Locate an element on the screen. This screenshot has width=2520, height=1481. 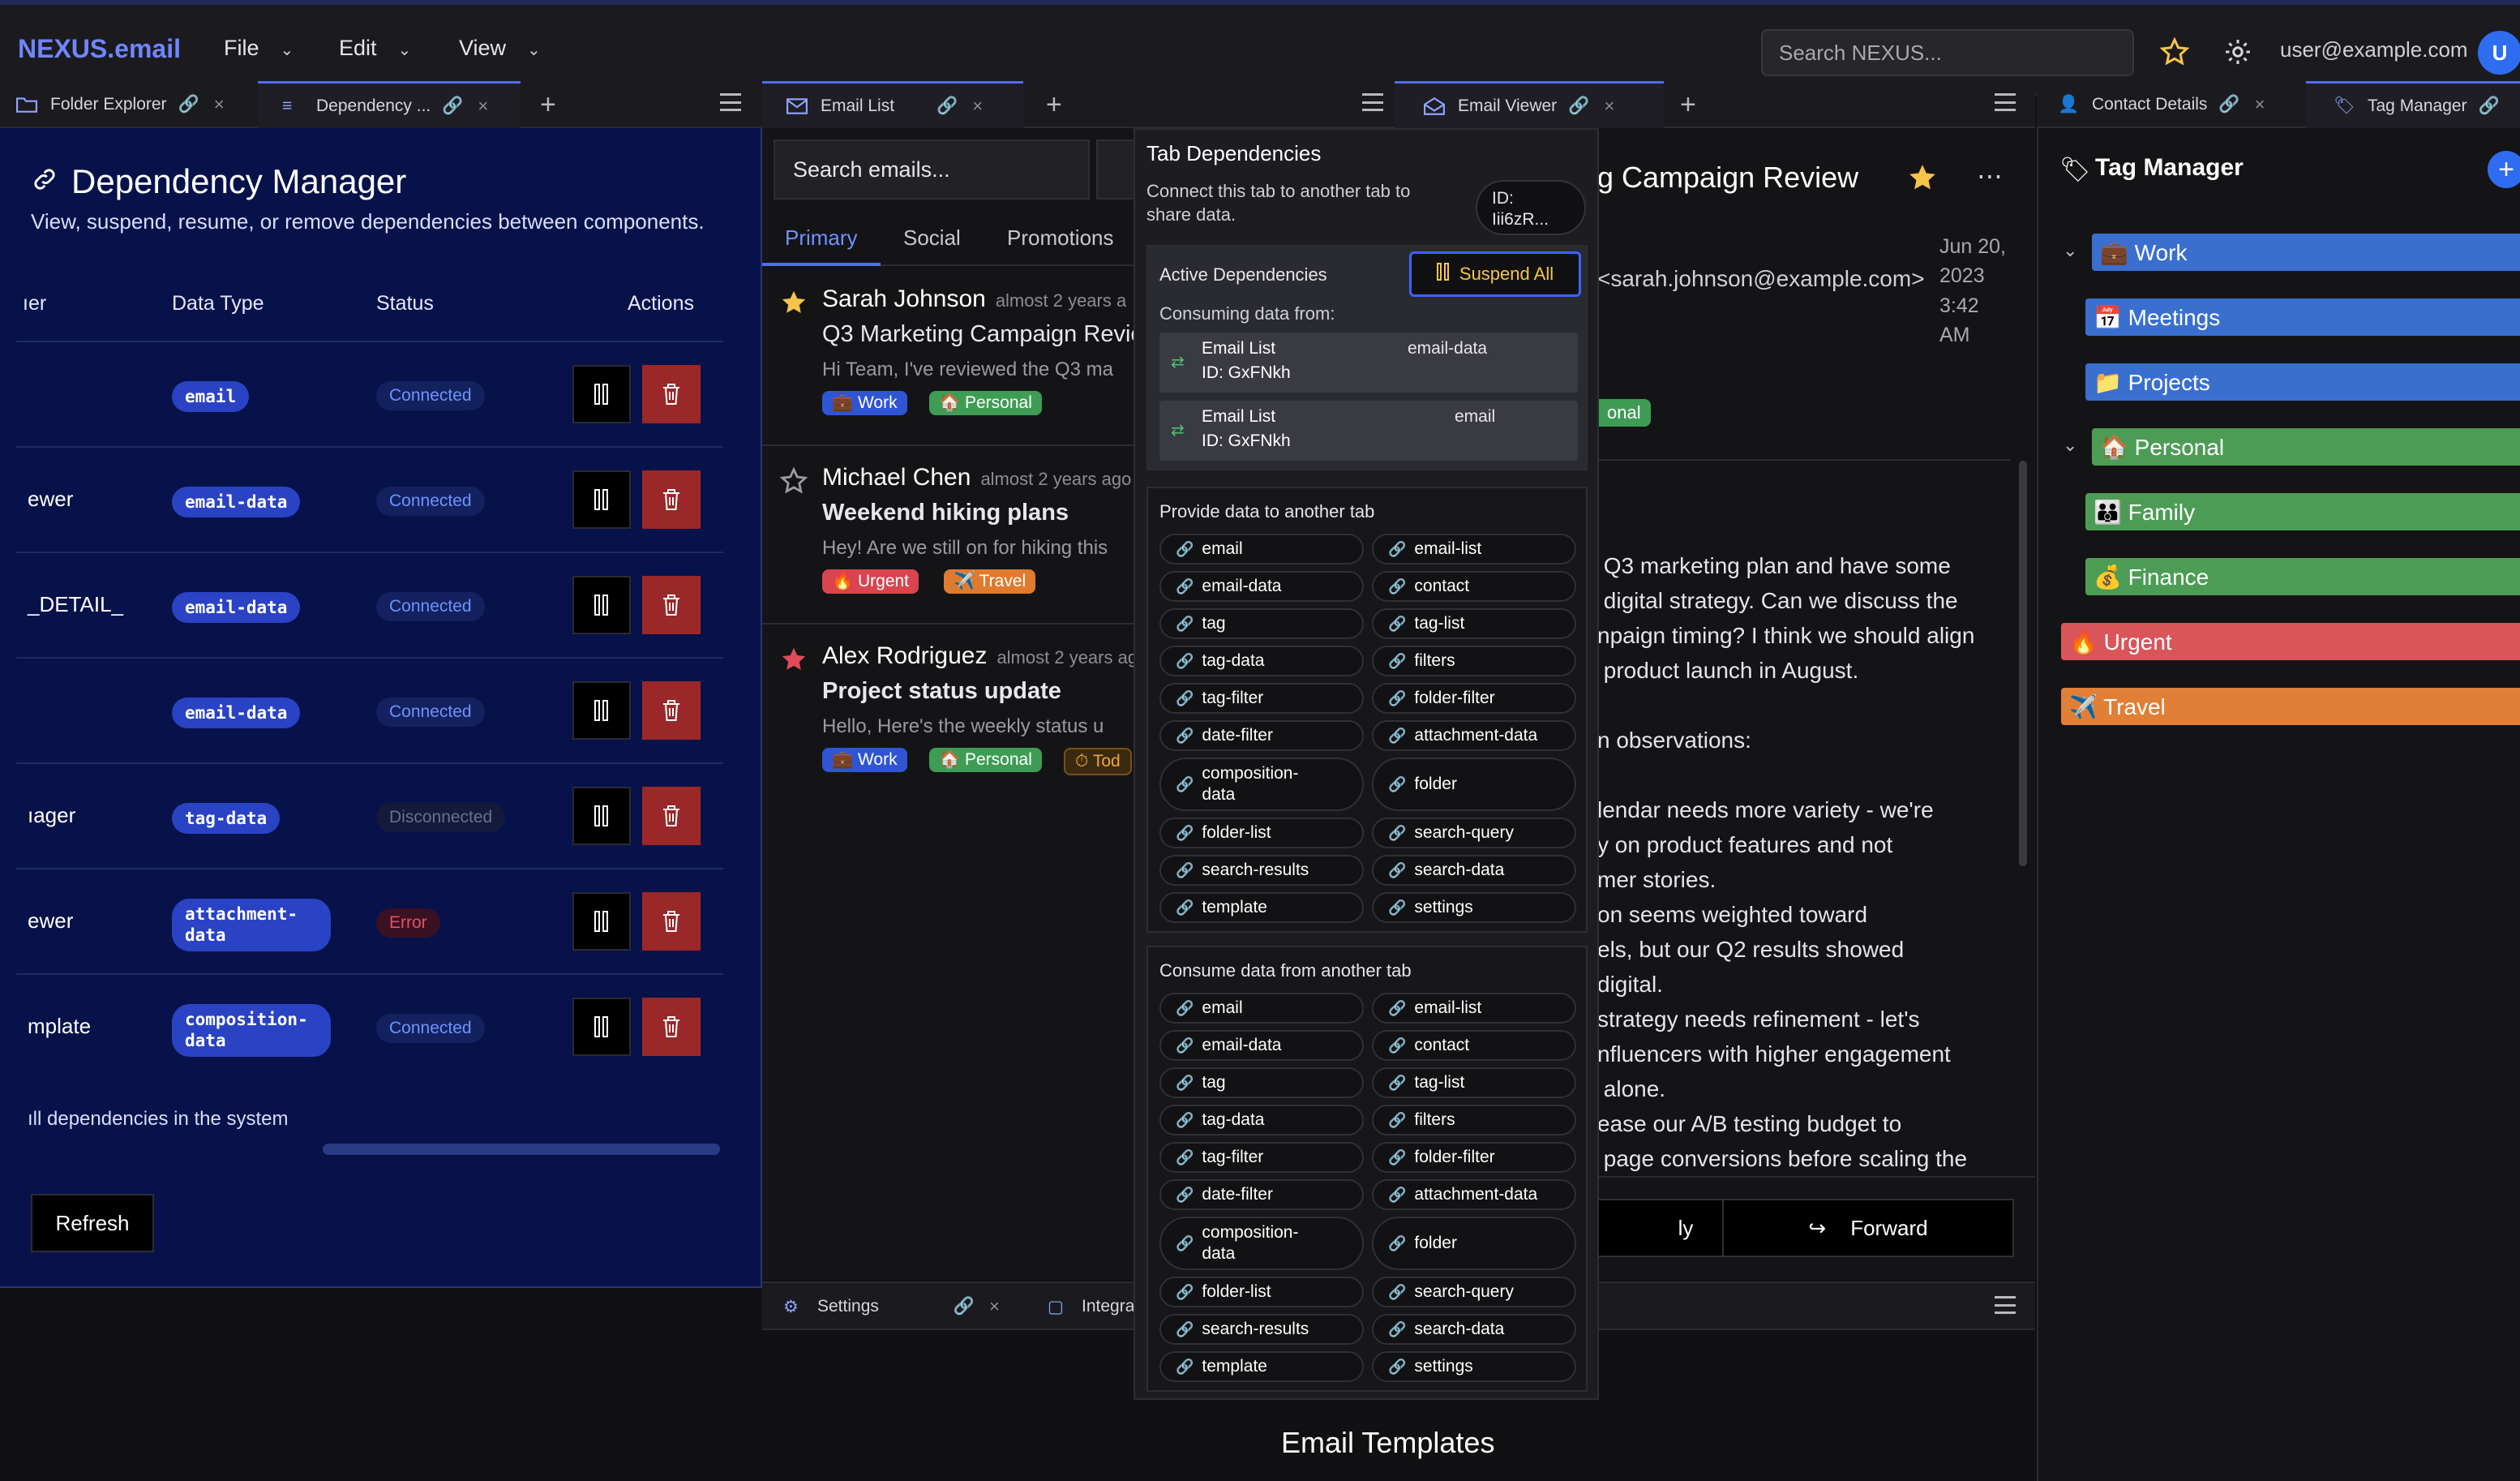
tab-tag-manager: 🏷 Tag Manager 🔗 is located at coordinates (2413, 105).